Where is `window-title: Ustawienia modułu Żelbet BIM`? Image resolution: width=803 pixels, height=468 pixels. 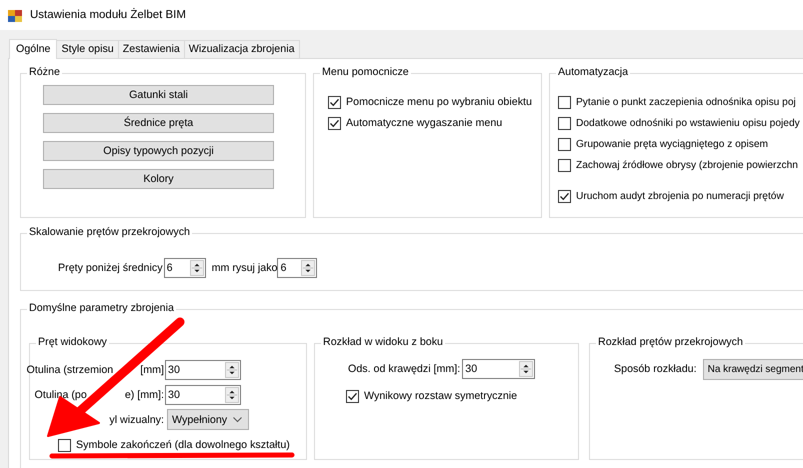 window-title: Ustawienia modułu Żelbet BIM is located at coordinates (108, 15).